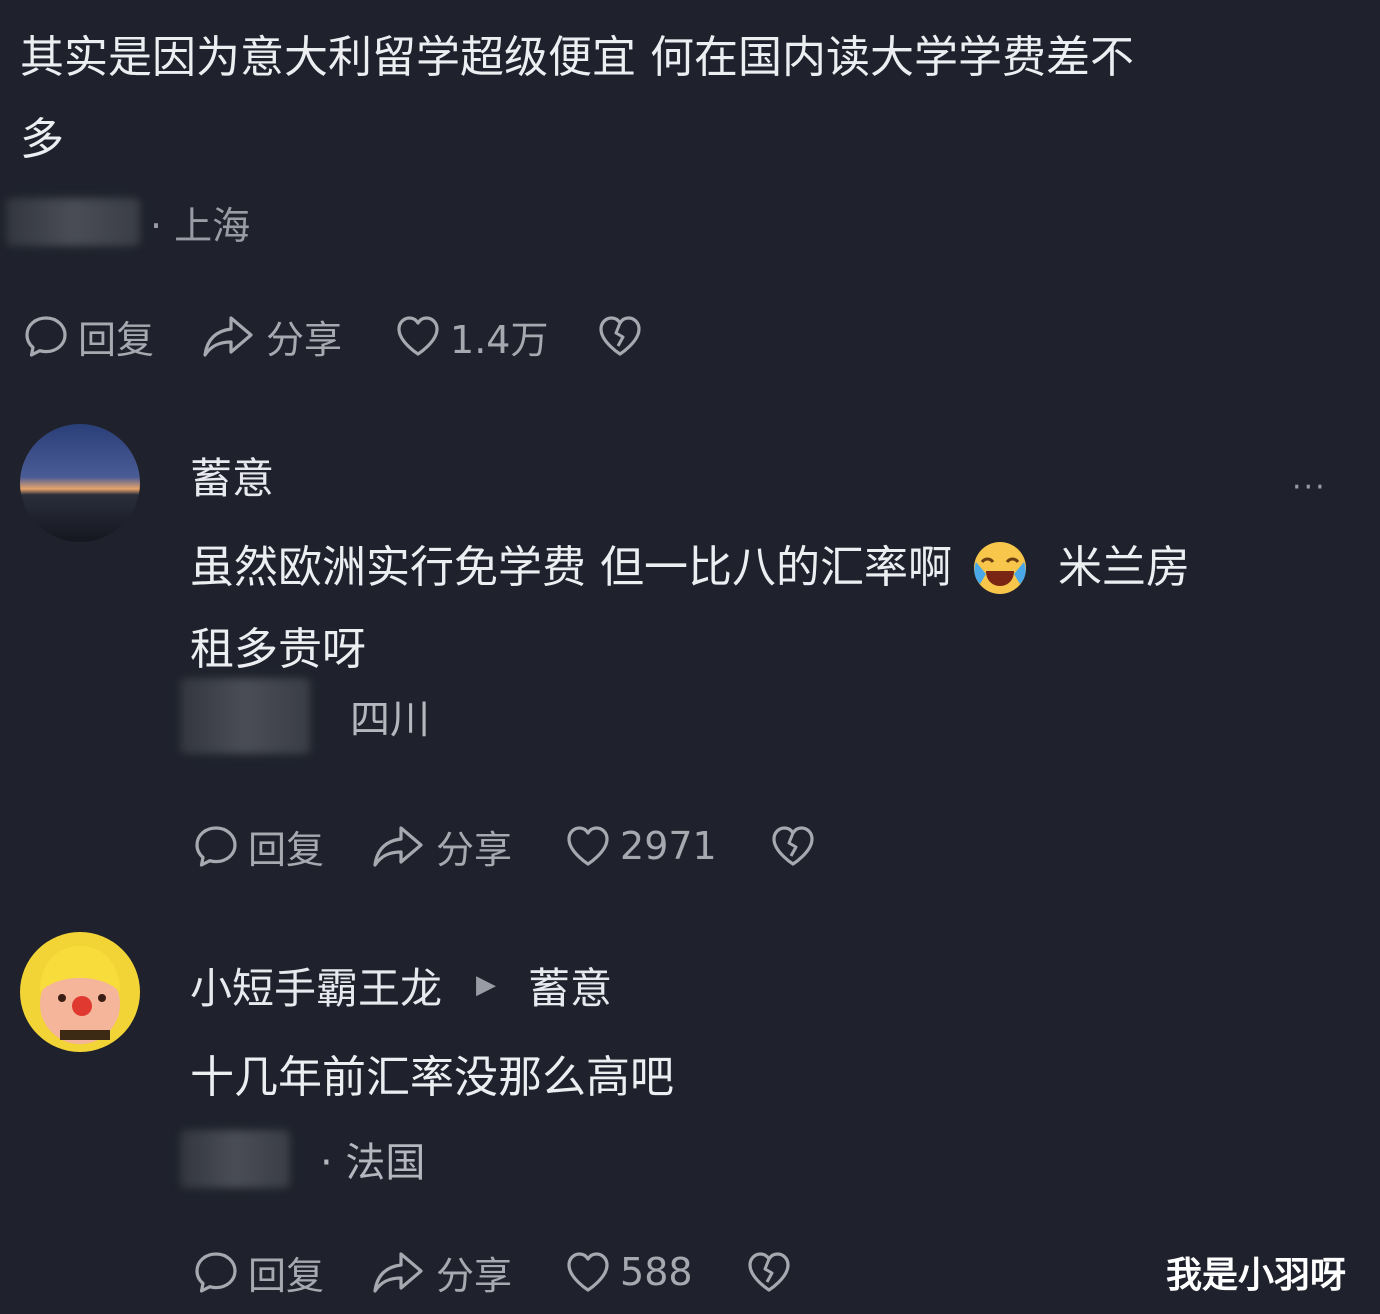 The height and width of the screenshot is (1314, 1380). Describe the element at coordinates (432, 1077) in the screenshot. I see `comment-text-line: 十几年前汇率没那么高吧` at that location.